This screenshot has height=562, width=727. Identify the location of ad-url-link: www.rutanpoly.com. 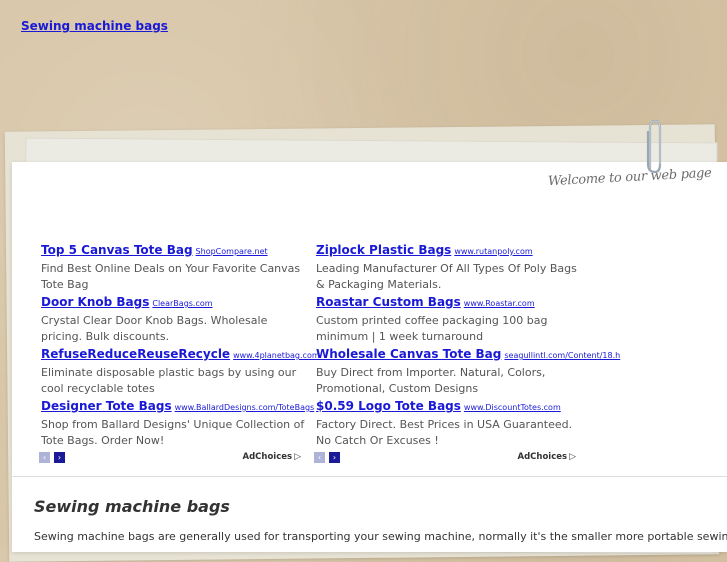
(493, 251).